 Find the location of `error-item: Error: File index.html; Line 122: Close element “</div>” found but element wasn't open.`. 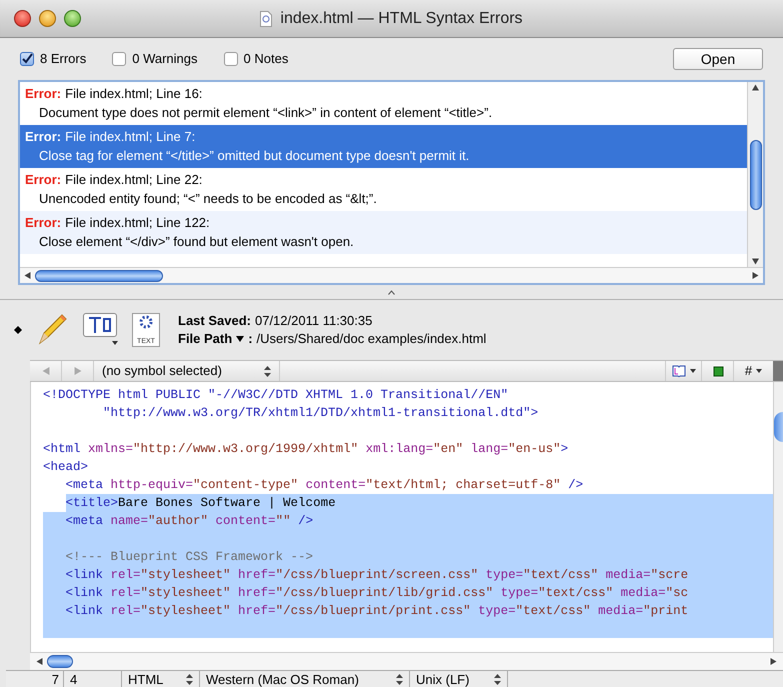

error-item: Error: File index.html; Line 122: Close element “</div>” found but element wasn't open. is located at coordinates (383, 232).